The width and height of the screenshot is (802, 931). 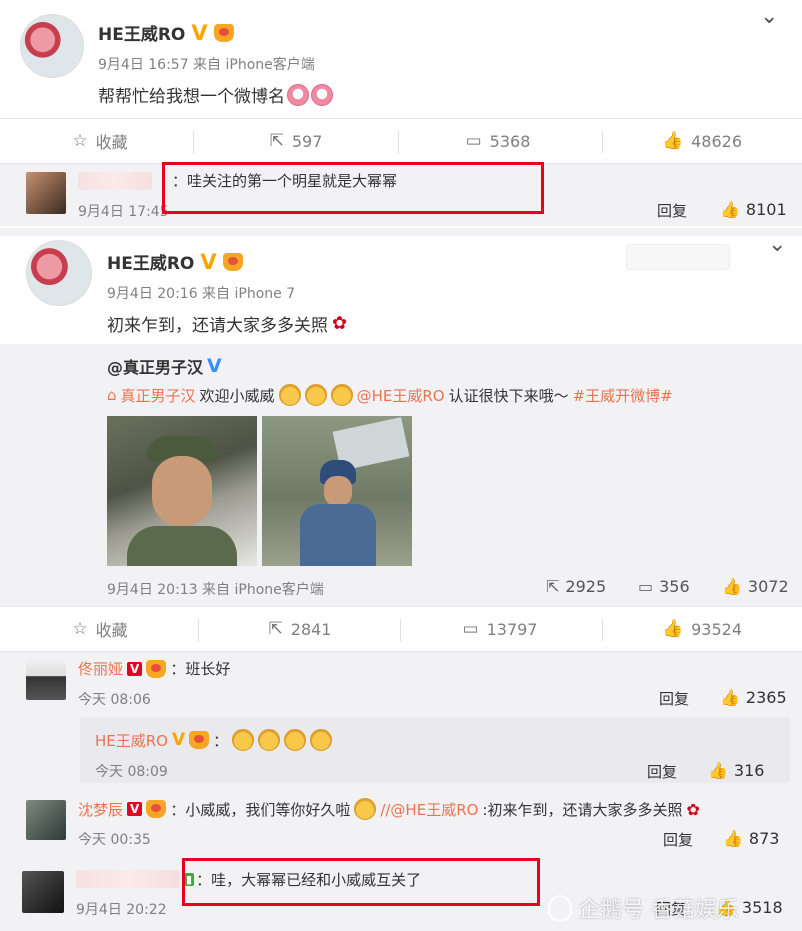 I want to click on post-action-bar: ☆ 收藏 ⇱ 597 ▭ 5368 👍 48626, so click(x=401, y=141).